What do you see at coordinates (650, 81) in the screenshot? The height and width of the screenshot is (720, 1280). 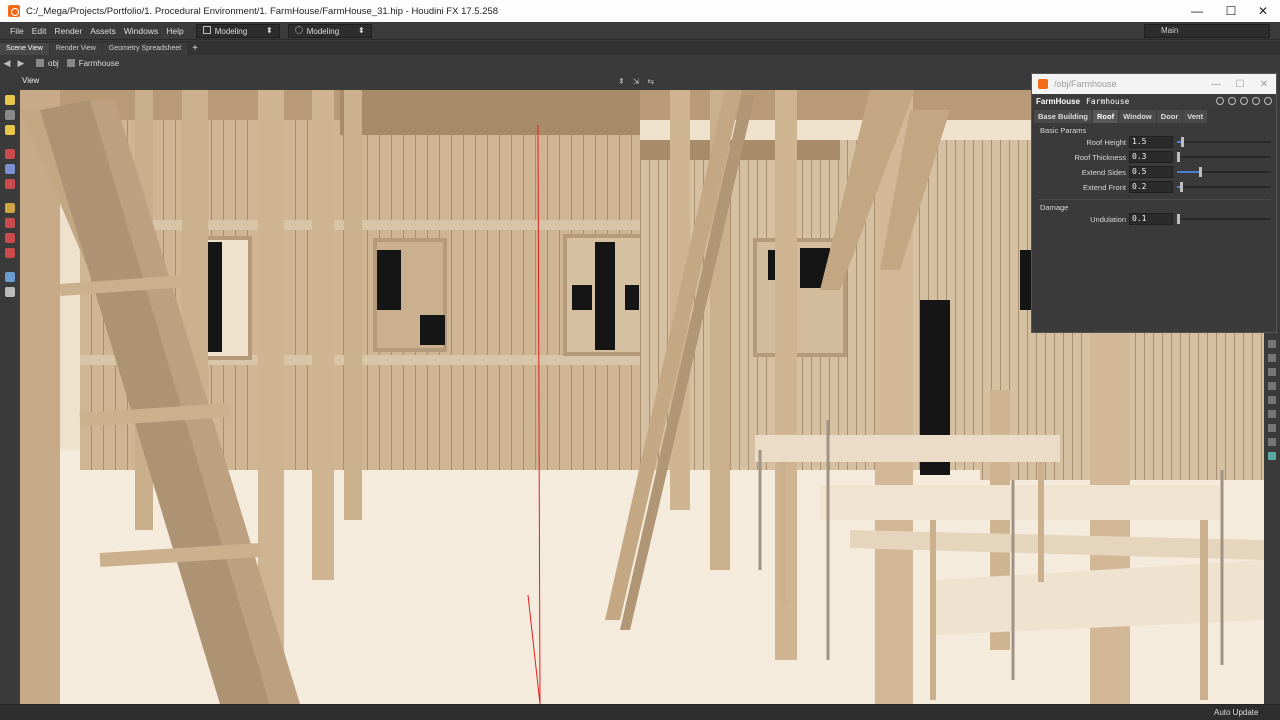 I see `display-options-icon: ⇆` at bounding box center [650, 81].